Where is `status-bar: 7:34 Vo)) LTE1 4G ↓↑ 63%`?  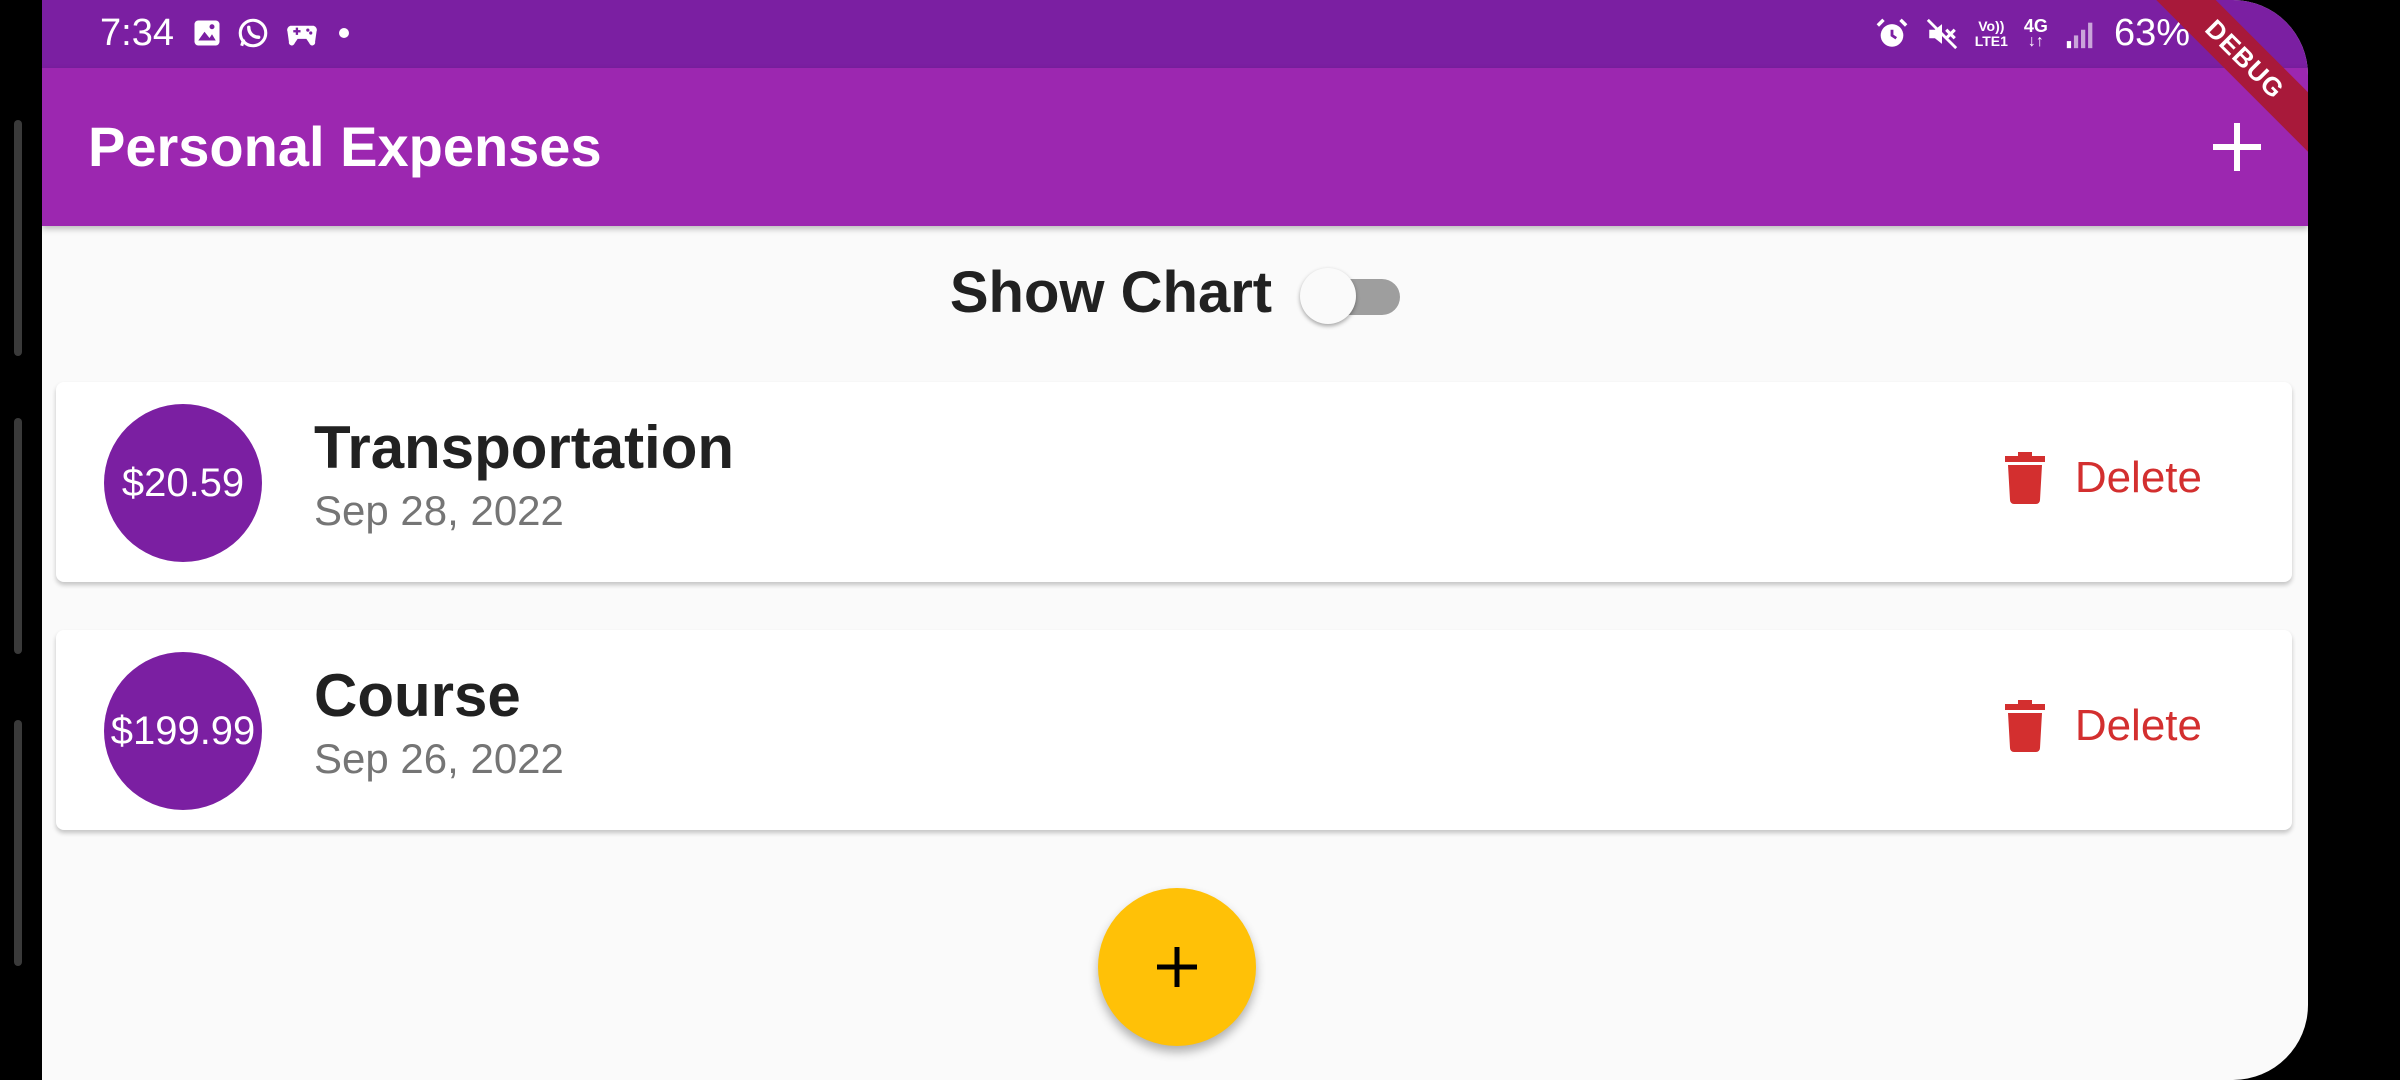
status-bar: 7:34 Vo)) LTE1 4G ↓↑ 63% is located at coordinates (1175, 34).